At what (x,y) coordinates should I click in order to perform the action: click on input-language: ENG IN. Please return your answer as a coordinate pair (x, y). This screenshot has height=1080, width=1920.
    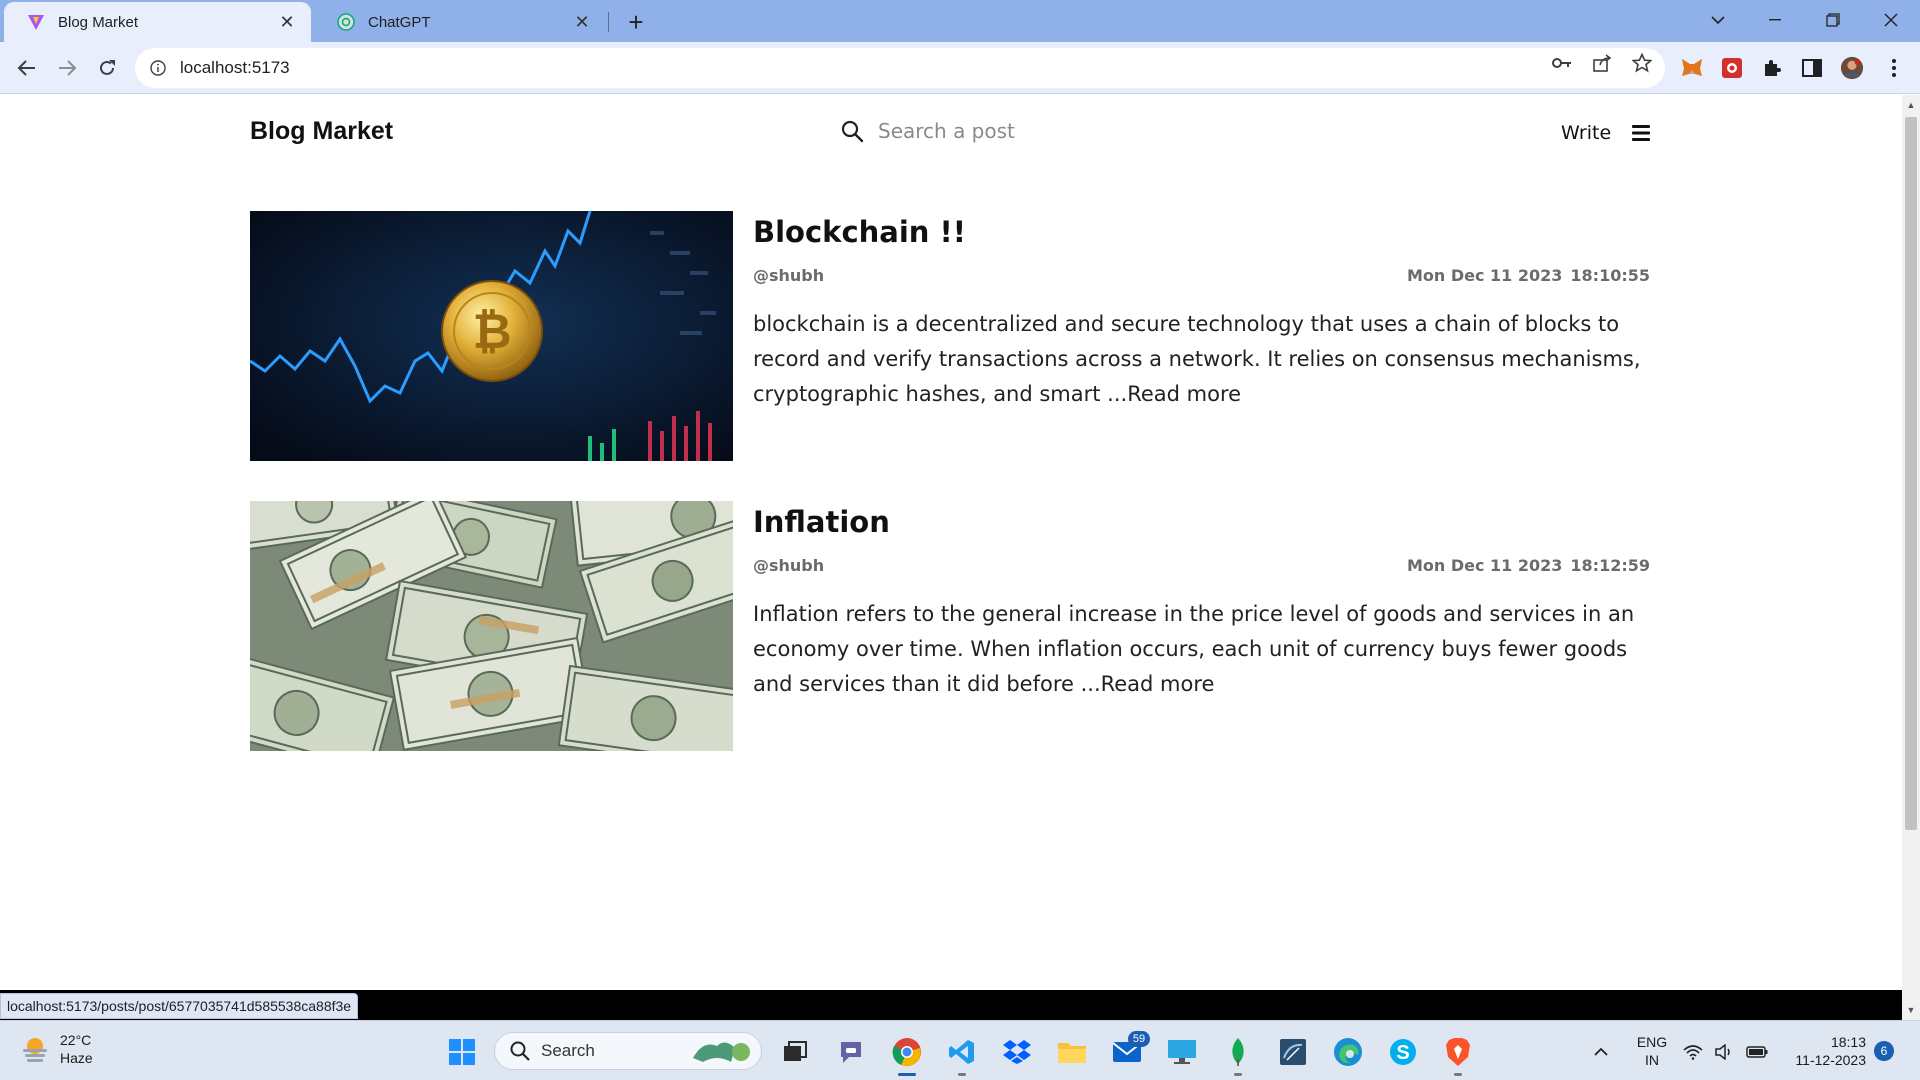
    Looking at the image, I should click on (1652, 1051).